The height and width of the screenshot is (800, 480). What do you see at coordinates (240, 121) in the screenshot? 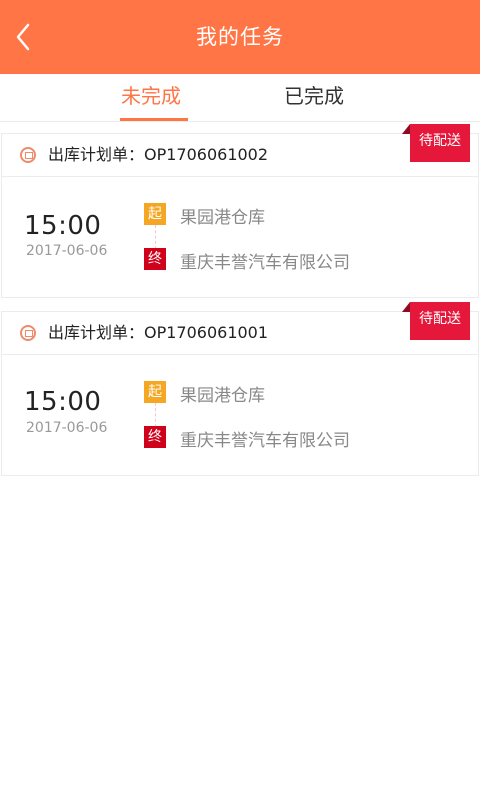
I see `tab-divider` at bounding box center [240, 121].